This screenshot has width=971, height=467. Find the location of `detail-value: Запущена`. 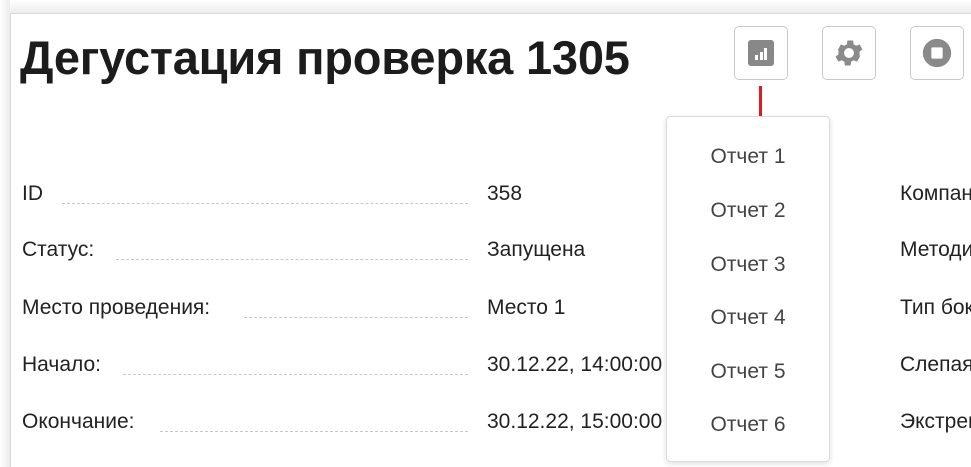

detail-value: Запущена is located at coordinates (536, 249).